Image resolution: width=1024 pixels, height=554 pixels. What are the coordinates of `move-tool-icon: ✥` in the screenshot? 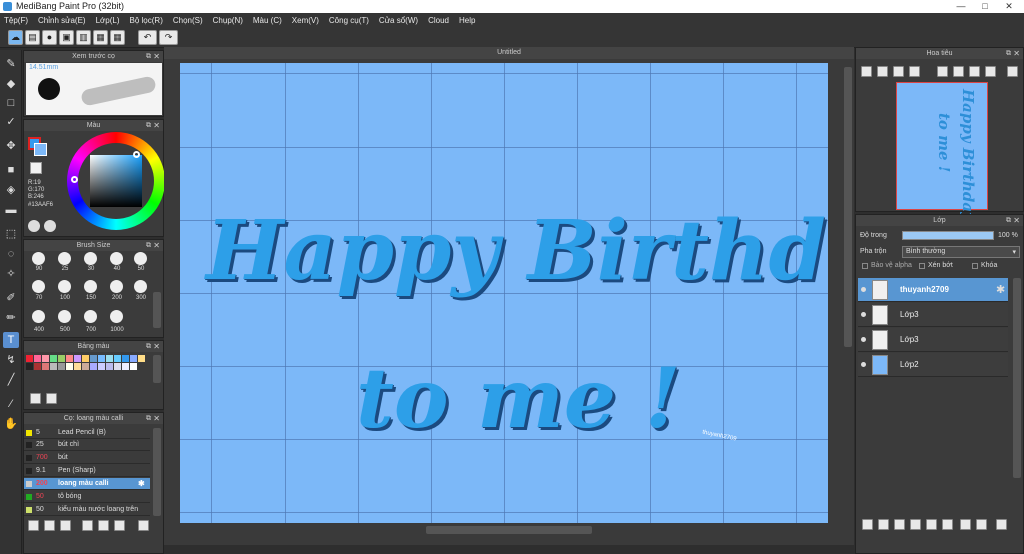 It's located at (11, 146).